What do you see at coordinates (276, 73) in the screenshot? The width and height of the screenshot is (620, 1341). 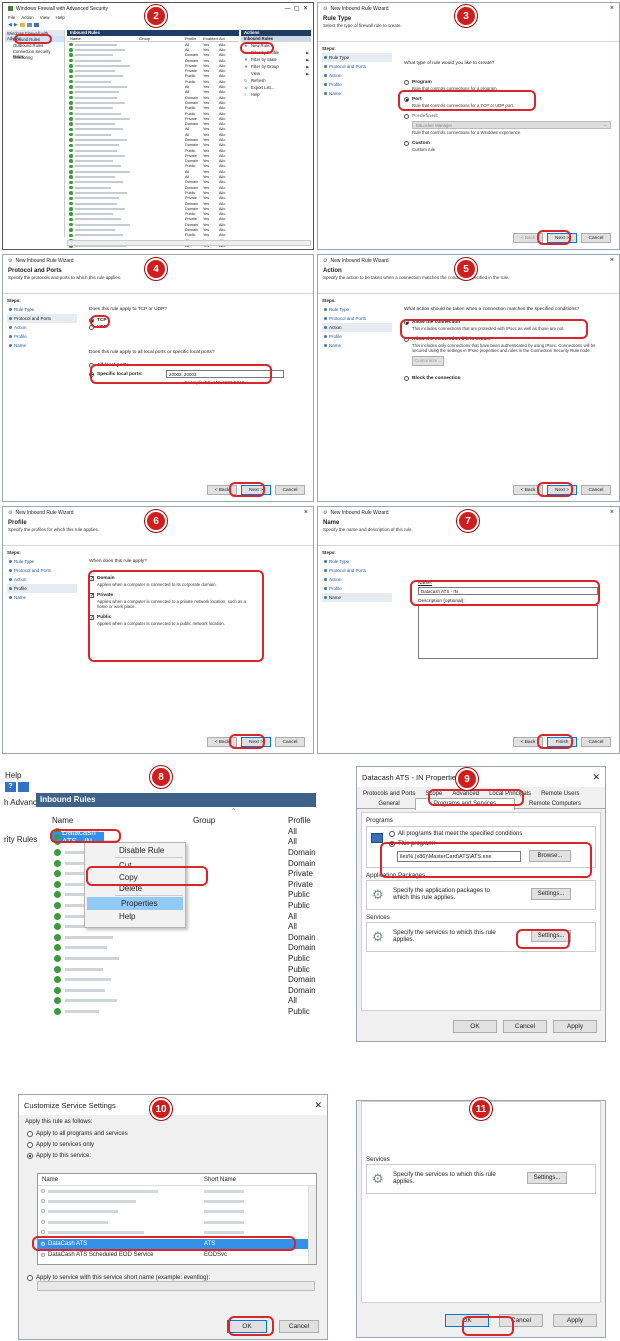 I see `action-item: View ▶` at bounding box center [276, 73].